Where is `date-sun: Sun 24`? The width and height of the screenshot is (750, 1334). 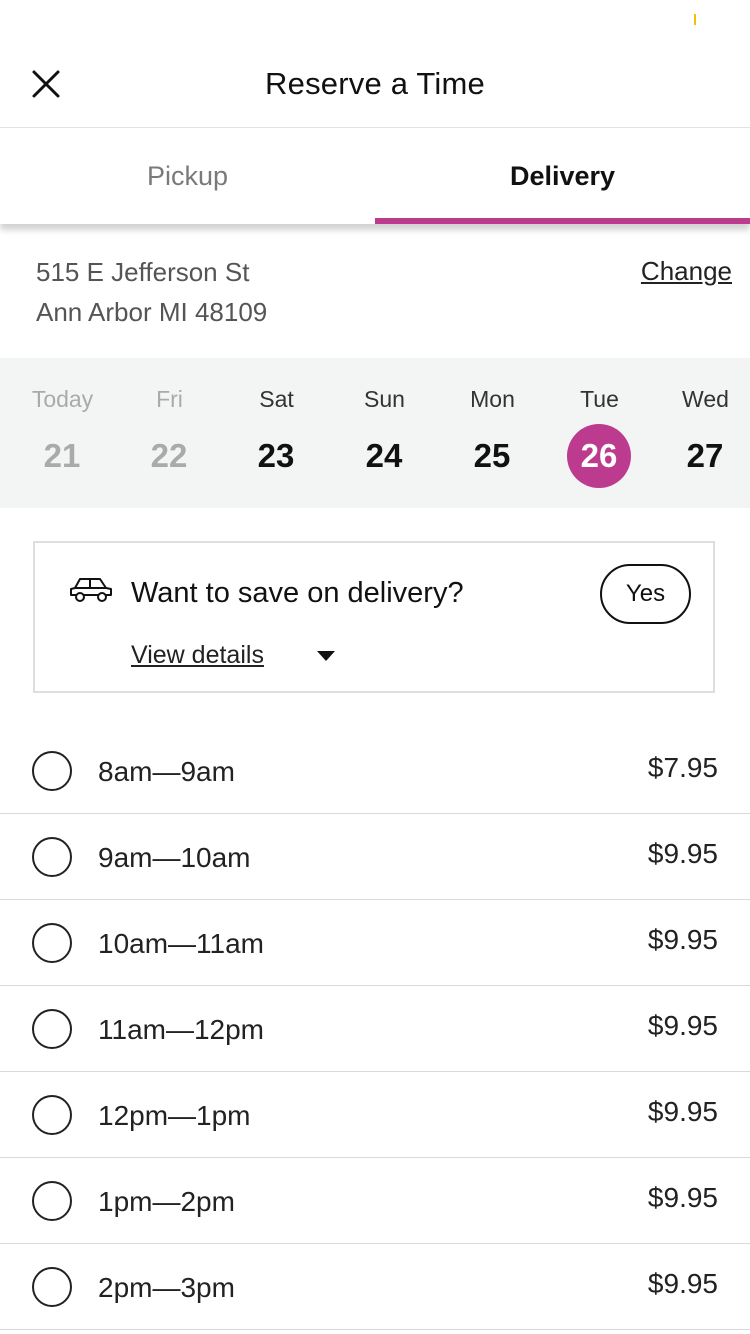 date-sun: Sun 24 is located at coordinates (384, 433).